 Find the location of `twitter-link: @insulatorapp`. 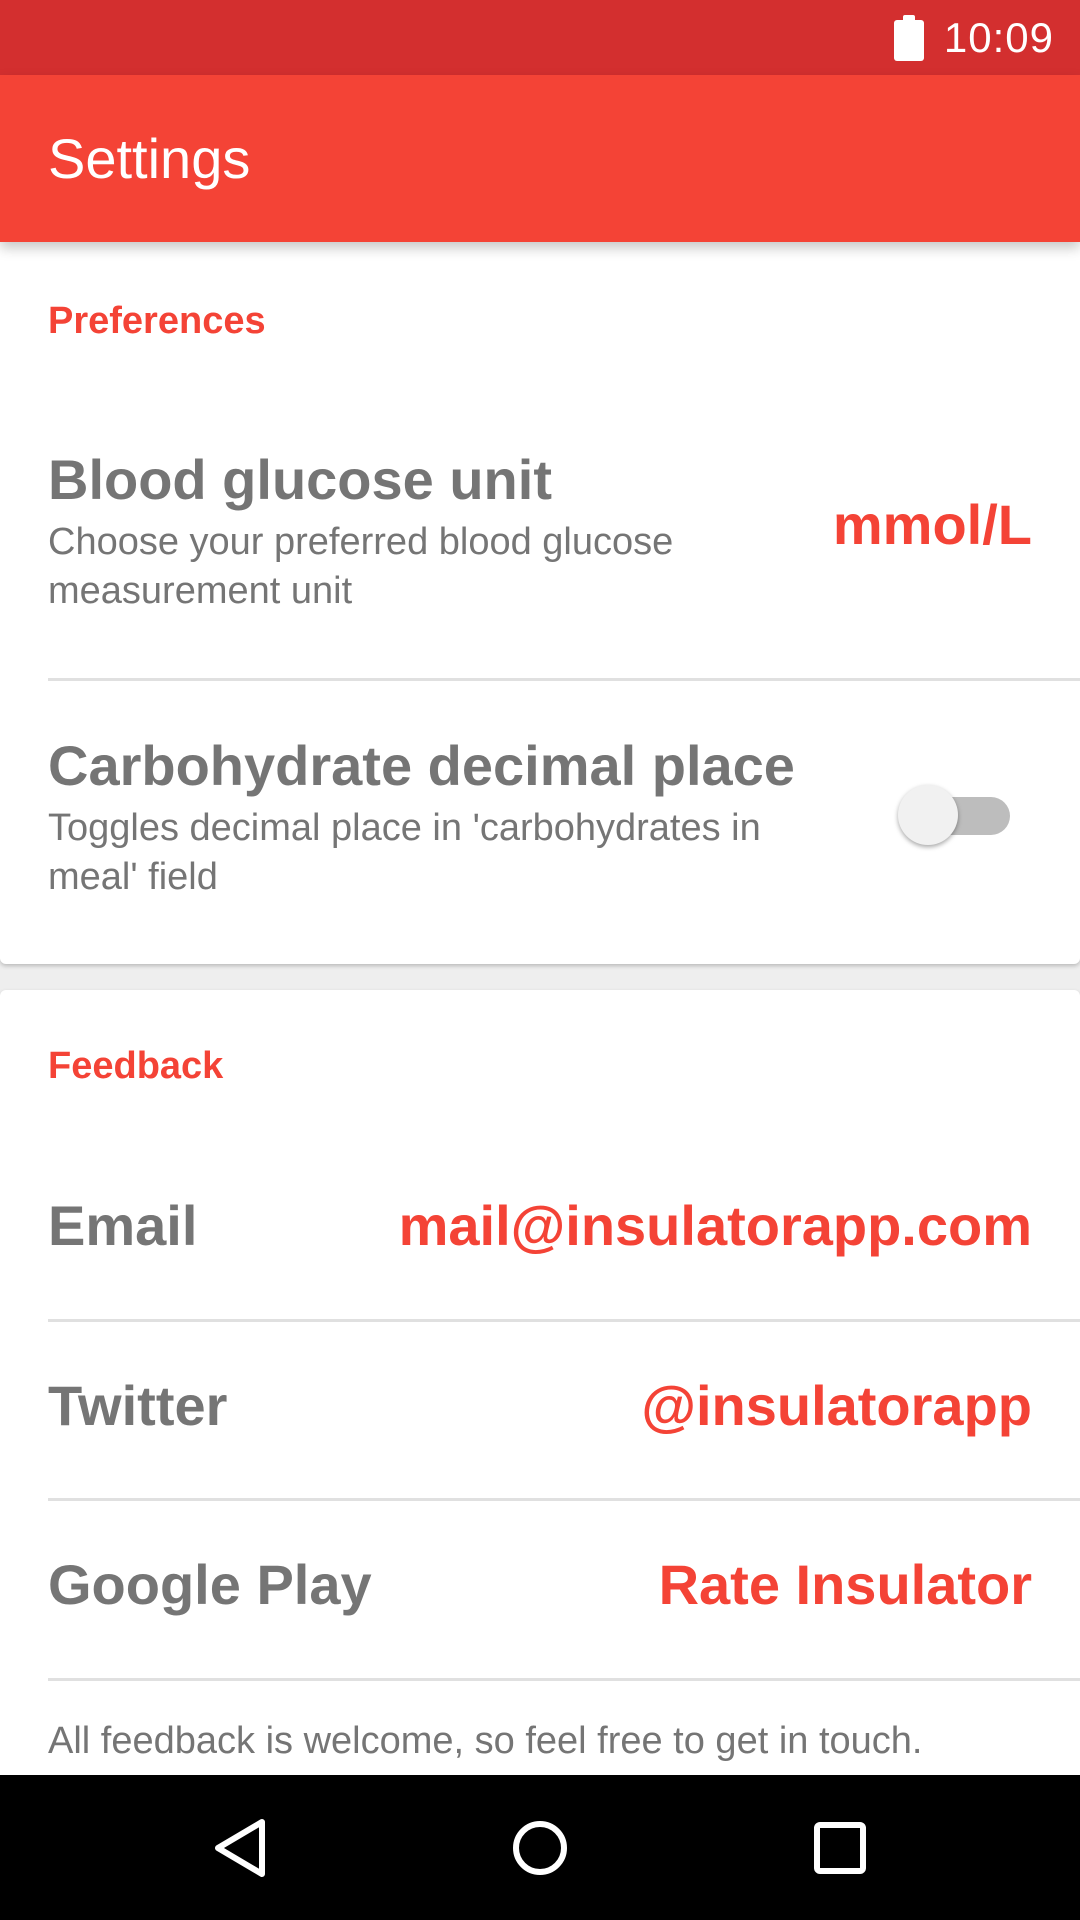

twitter-link: @insulatorapp is located at coordinates (836, 1405).